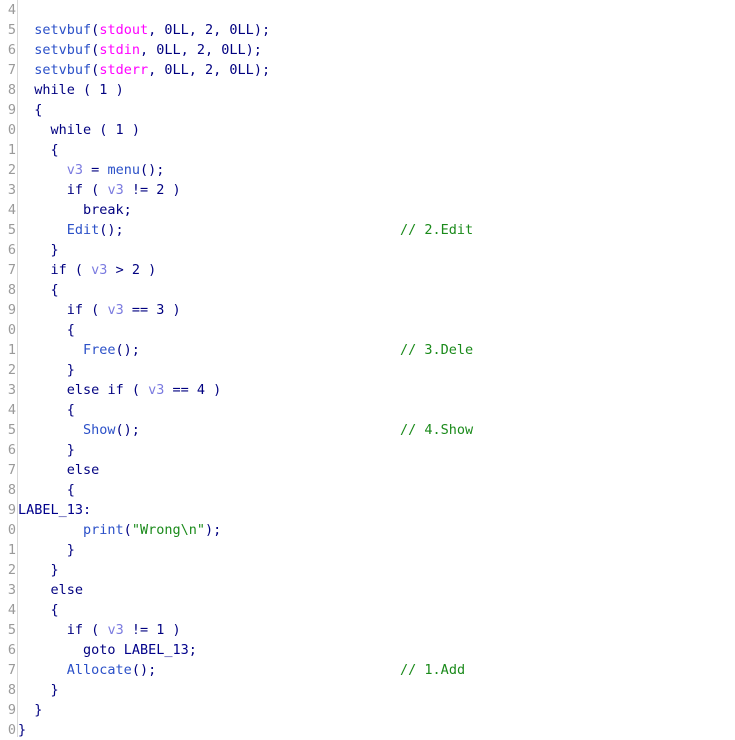 The width and height of the screenshot is (735, 740). Describe the element at coordinates (367, 690) in the screenshot. I see `code-line: 8 }` at that location.